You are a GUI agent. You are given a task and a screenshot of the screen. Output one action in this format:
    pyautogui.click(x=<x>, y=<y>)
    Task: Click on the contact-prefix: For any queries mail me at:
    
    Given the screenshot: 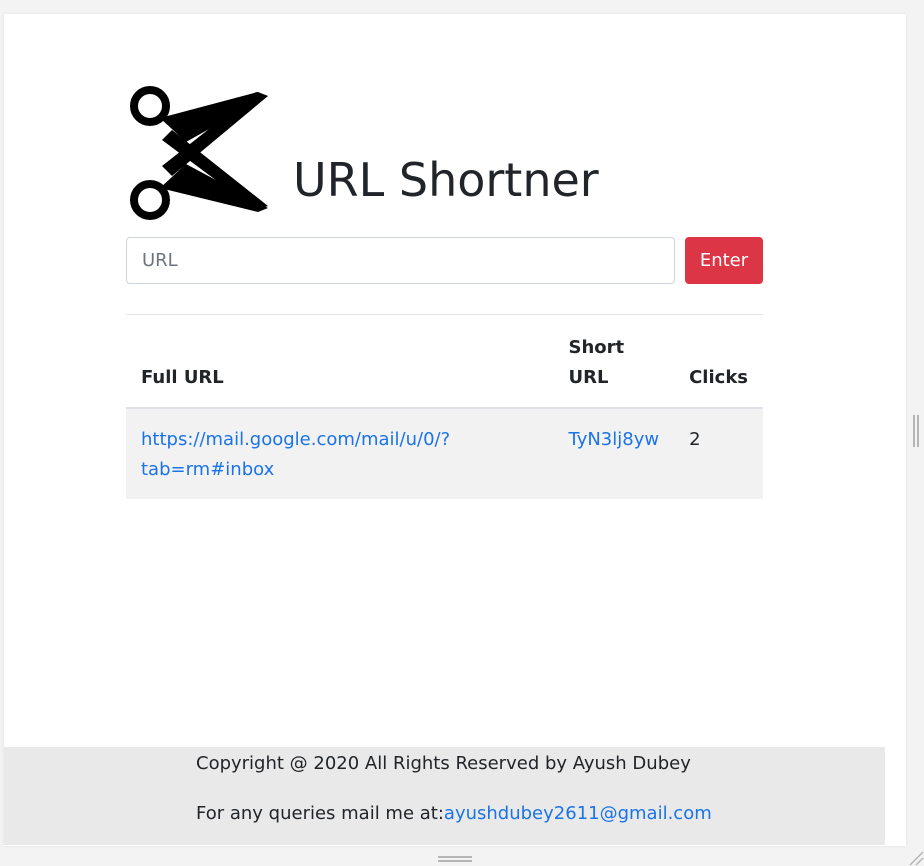 What is the action you would take?
    pyautogui.click(x=320, y=813)
    